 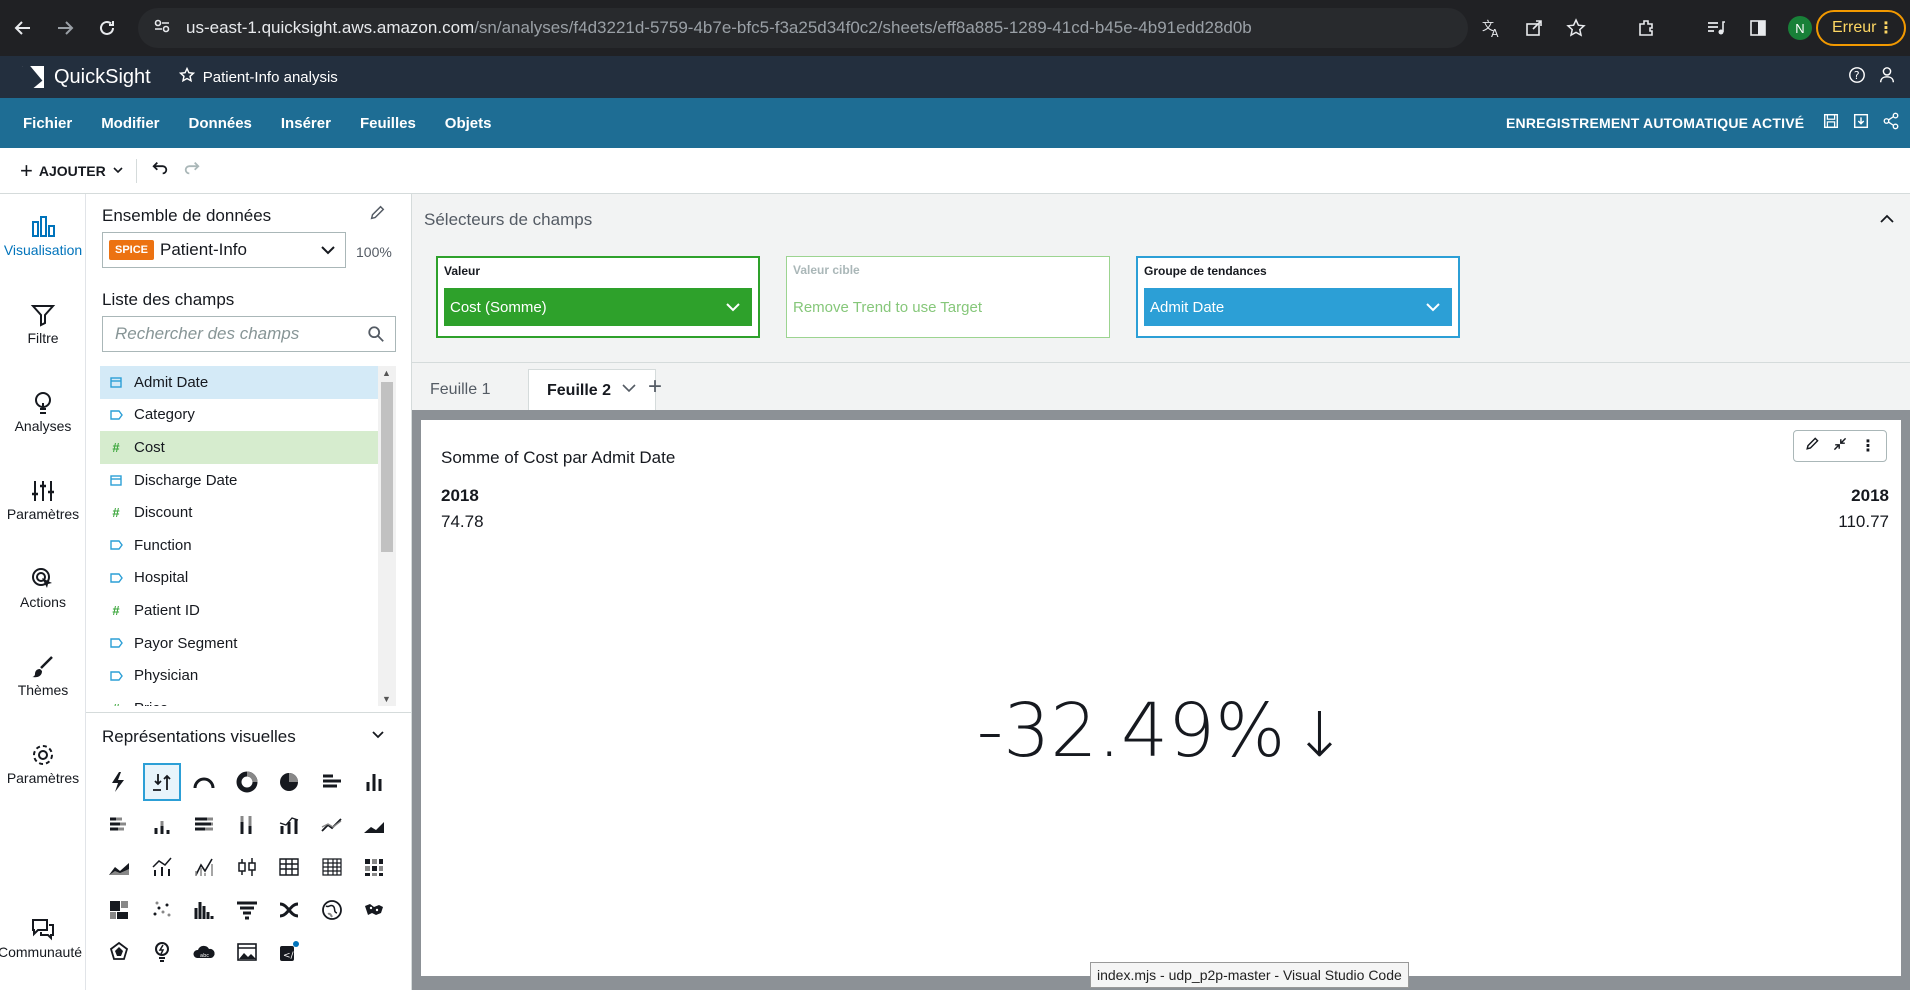 What do you see at coordinates (239, 545) in the screenshot?
I see `field-row: Function` at bounding box center [239, 545].